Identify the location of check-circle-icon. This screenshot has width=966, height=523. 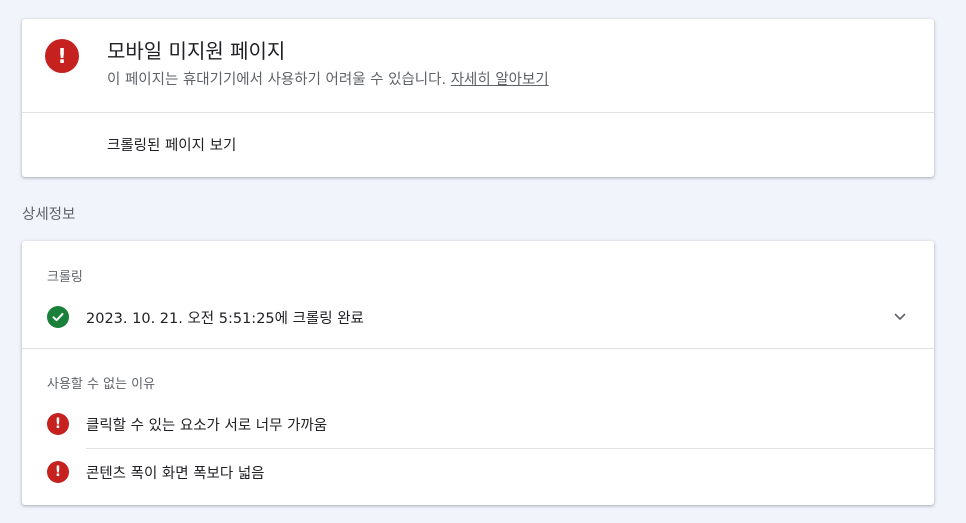
(58, 317).